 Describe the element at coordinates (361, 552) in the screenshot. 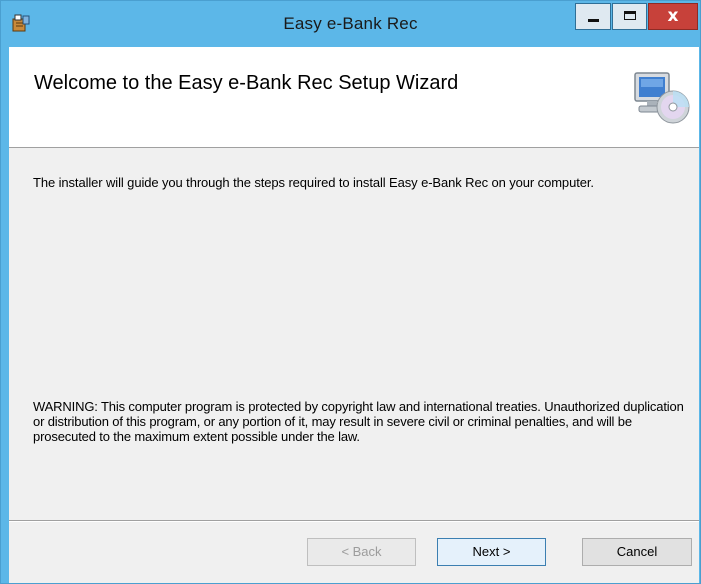

I see `back-button: < Back` at that location.